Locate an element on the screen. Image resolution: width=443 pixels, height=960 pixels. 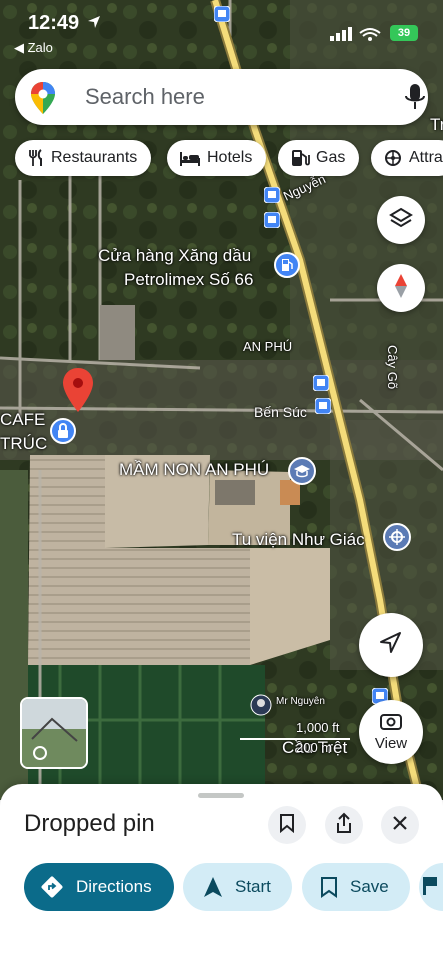
compass-button is located at coordinates (401, 288).